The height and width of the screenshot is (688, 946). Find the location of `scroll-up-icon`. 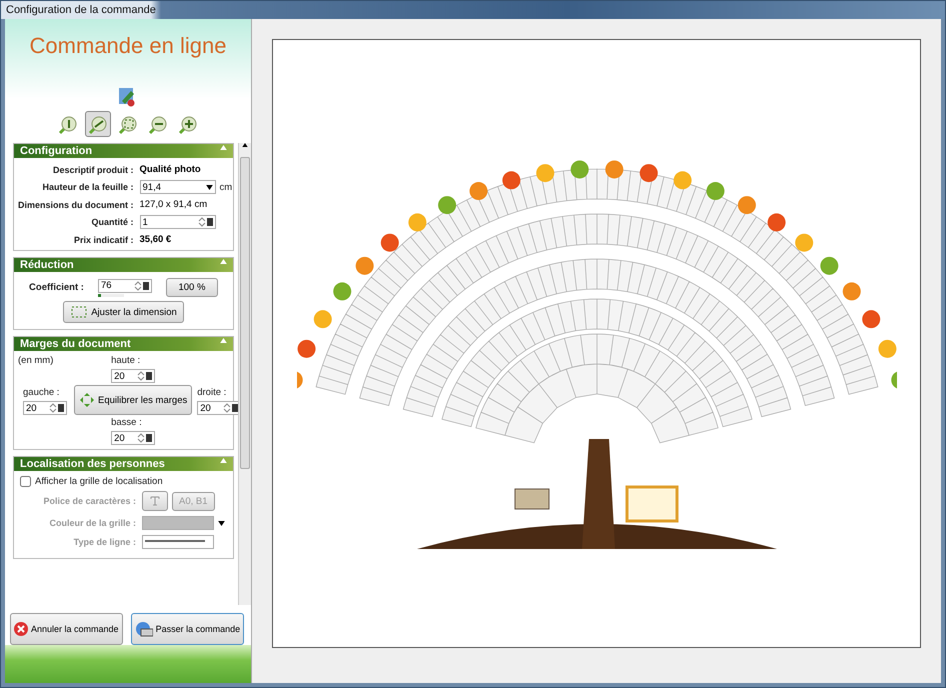

scroll-up-icon is located at coordinates (245, 145).